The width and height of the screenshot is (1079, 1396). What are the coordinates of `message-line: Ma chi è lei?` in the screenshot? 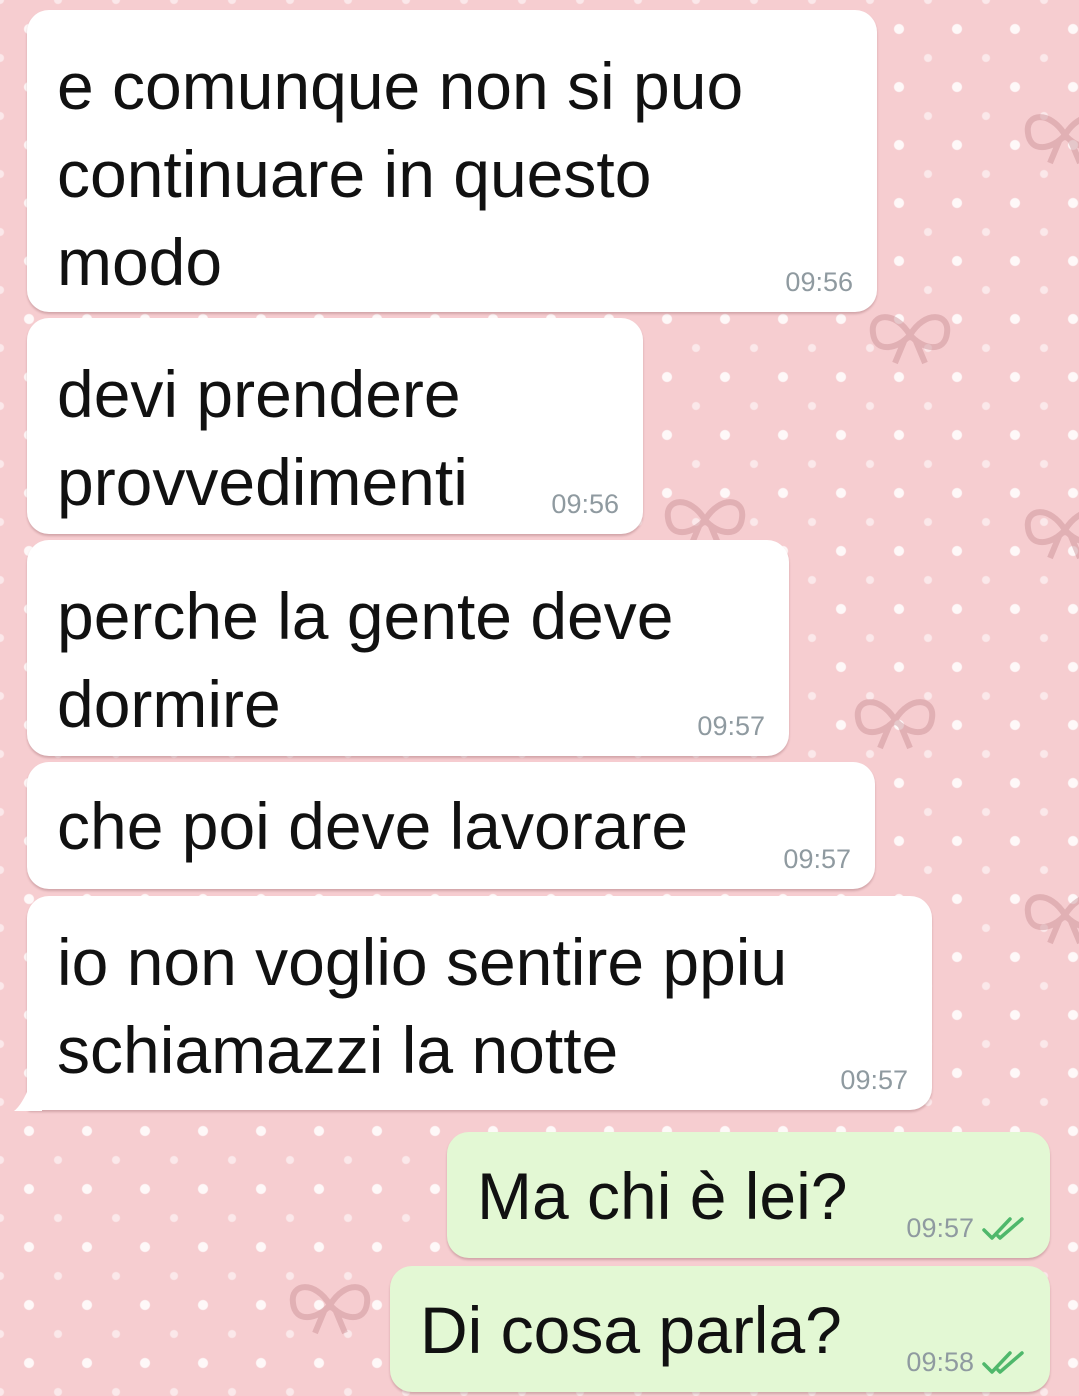 It's located at (662, 1196).